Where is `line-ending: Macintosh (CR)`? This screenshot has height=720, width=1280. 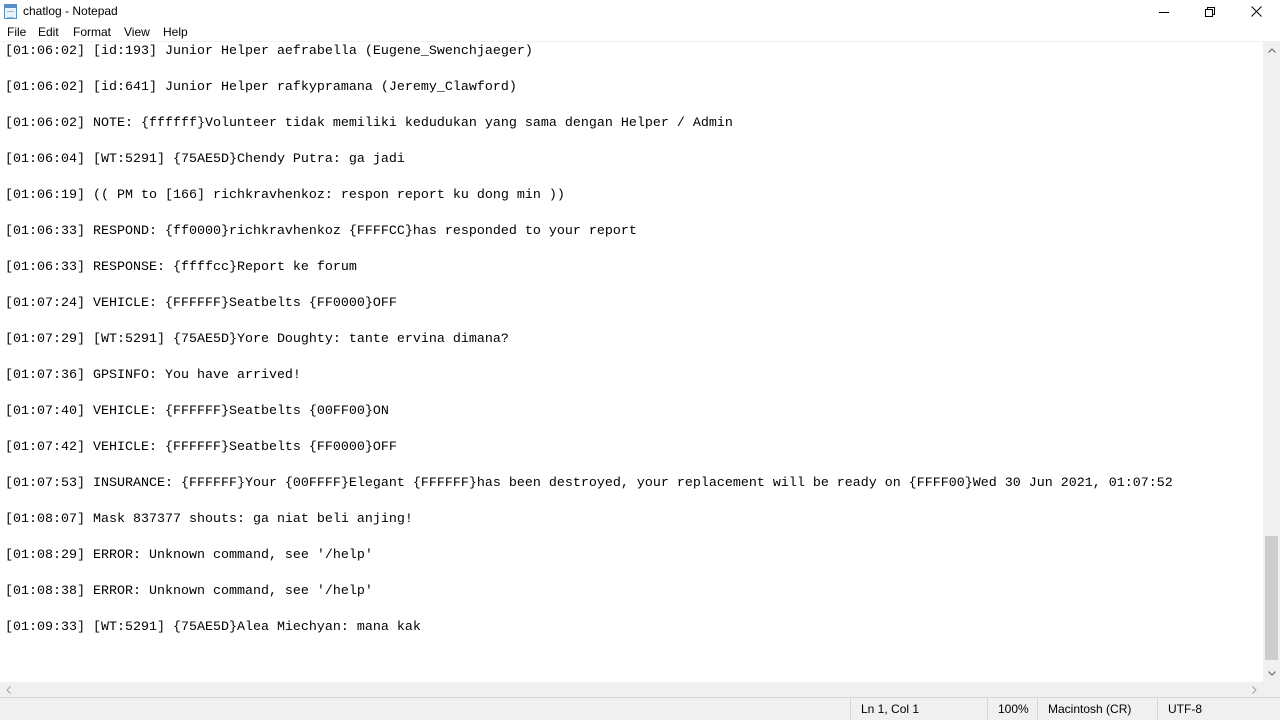 line-ending: Macintosh (CR) is located at coordinates (1097, 709).